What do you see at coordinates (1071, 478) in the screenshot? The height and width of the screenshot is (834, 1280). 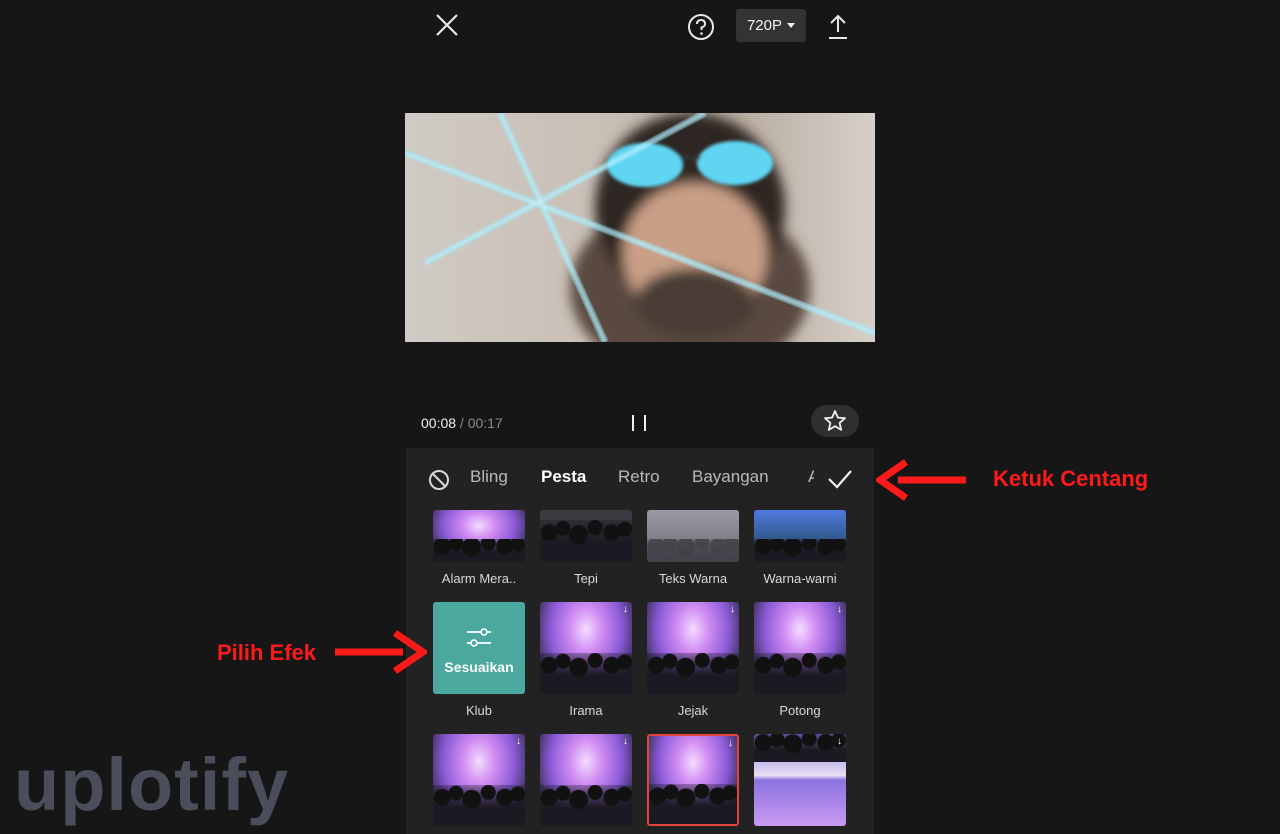 I see `confirm-hint: Ketuk Centang` at bounding box center [1071, 478].